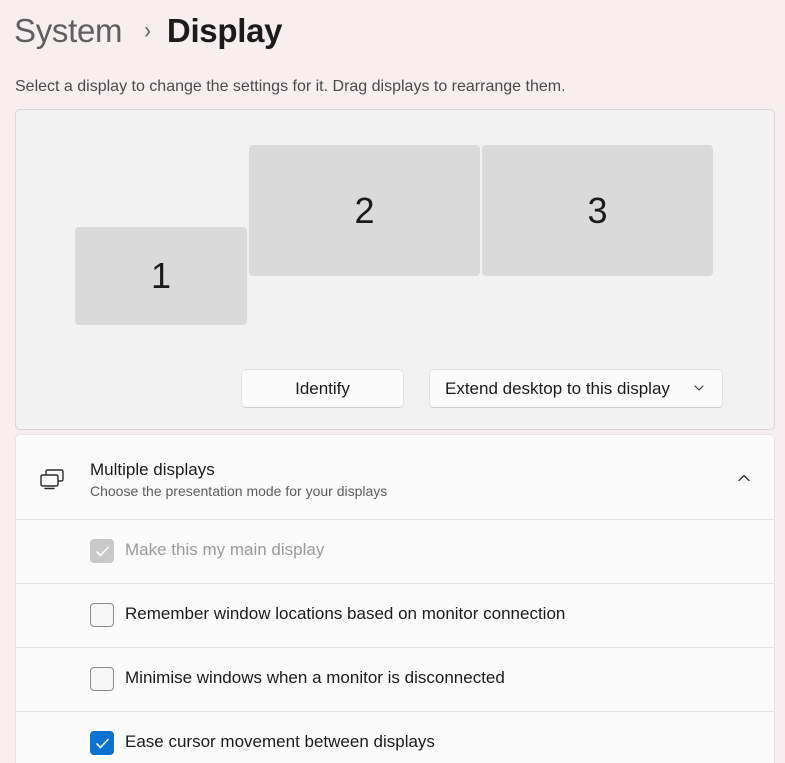 Image resolution: width=785 pixels, height=763 pixels. I want to click on option-row-ease-cursor: Ease cursor movement between displays, so click(395, 737).